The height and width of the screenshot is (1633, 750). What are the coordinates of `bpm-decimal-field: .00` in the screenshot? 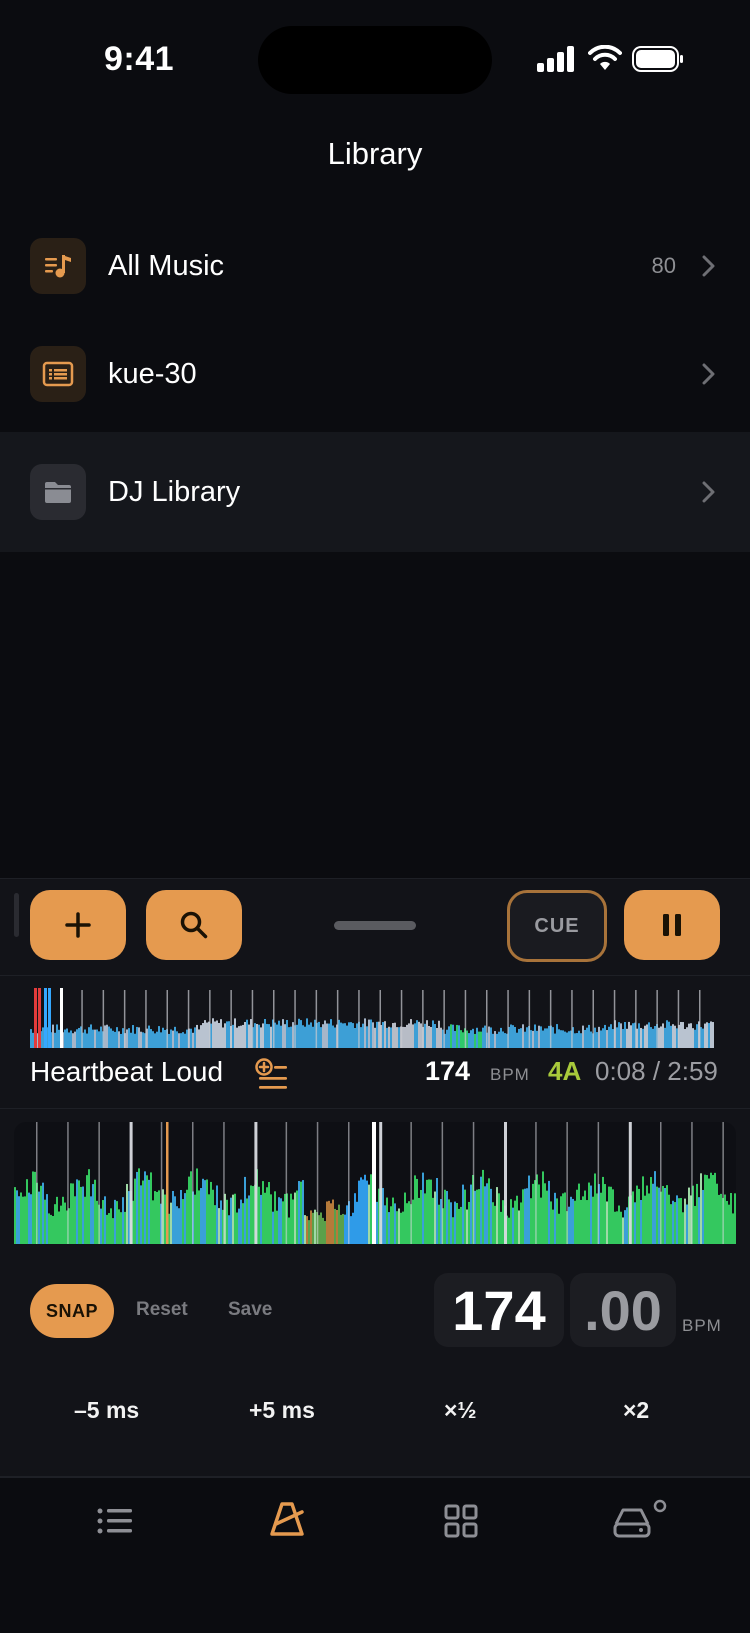 It's located at (623, 1310).